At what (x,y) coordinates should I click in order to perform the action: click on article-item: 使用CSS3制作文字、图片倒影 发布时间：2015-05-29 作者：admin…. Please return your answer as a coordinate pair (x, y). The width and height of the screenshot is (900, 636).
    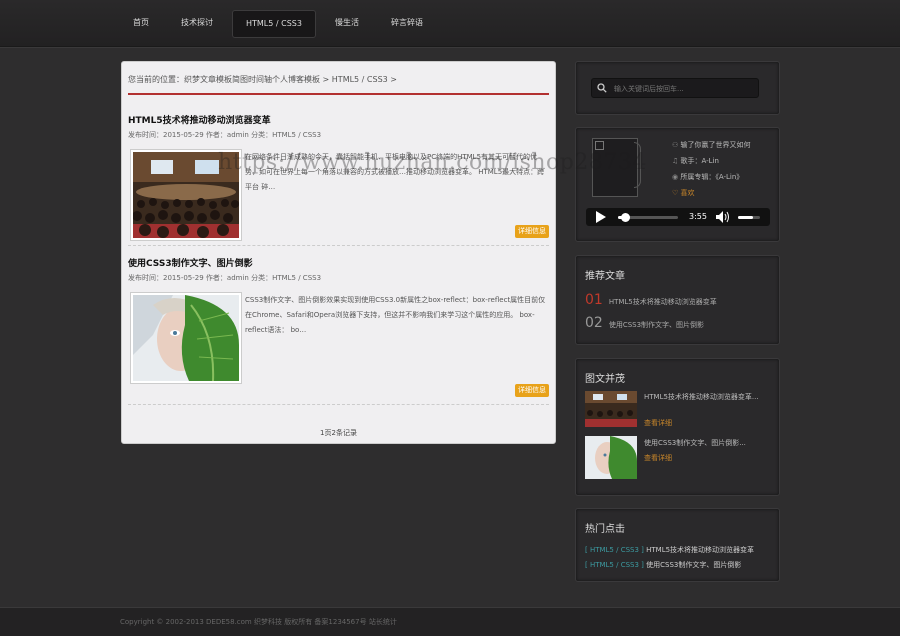
    Looking at the image, I should click on (338, 326).